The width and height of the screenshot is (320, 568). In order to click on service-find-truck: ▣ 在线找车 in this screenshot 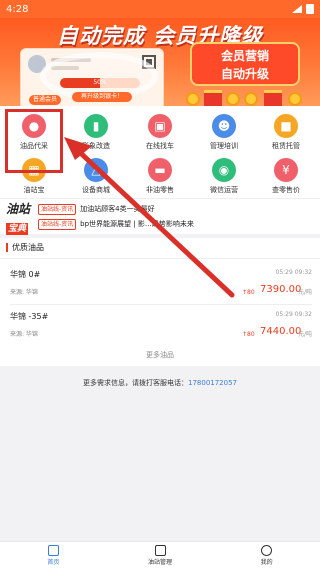, I will do `click(160, 134)`.